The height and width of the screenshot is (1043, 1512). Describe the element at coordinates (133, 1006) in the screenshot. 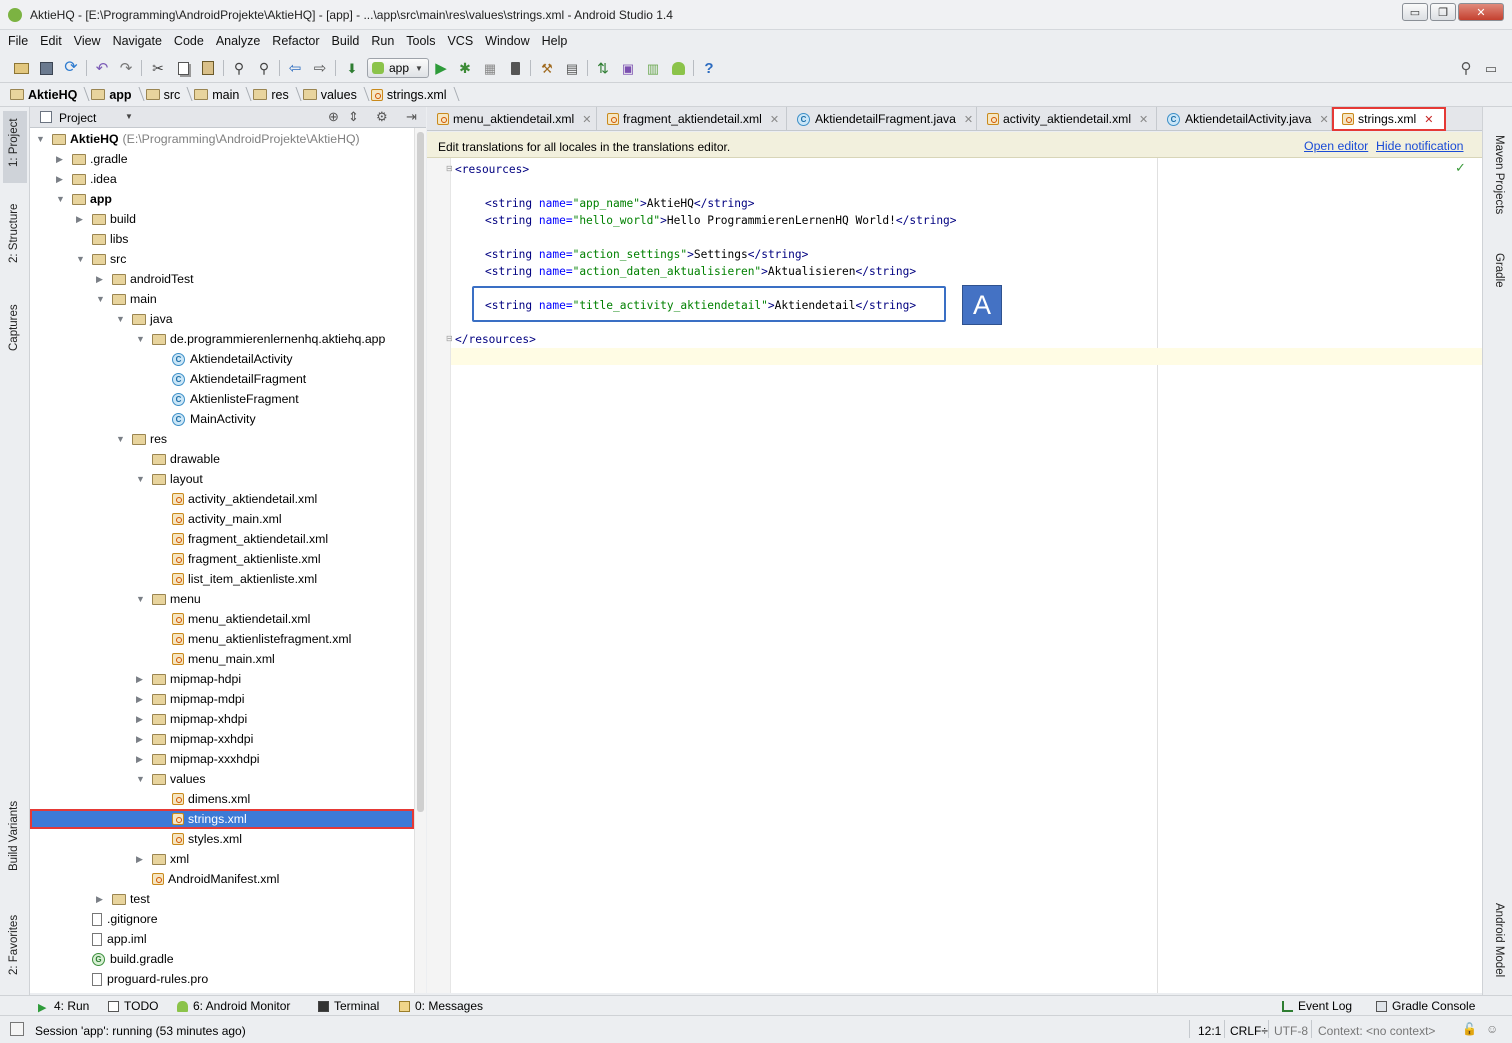

I see `todo-tool-button: TODO` at that location.